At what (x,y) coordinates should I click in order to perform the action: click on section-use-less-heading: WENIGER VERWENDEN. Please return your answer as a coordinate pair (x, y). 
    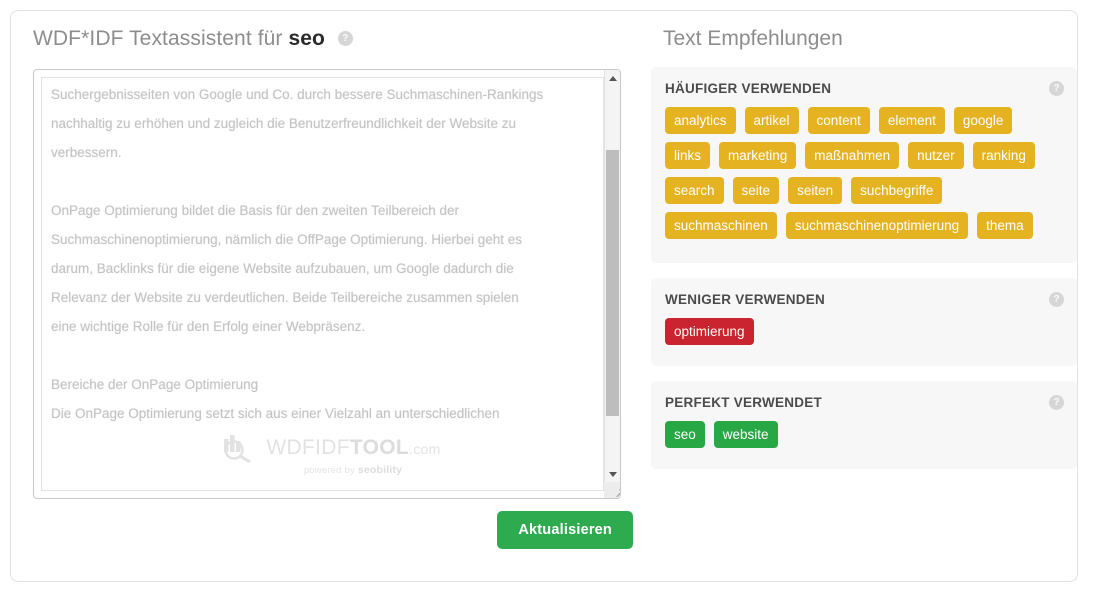
    Looking at the image, I should click on (745, 299).